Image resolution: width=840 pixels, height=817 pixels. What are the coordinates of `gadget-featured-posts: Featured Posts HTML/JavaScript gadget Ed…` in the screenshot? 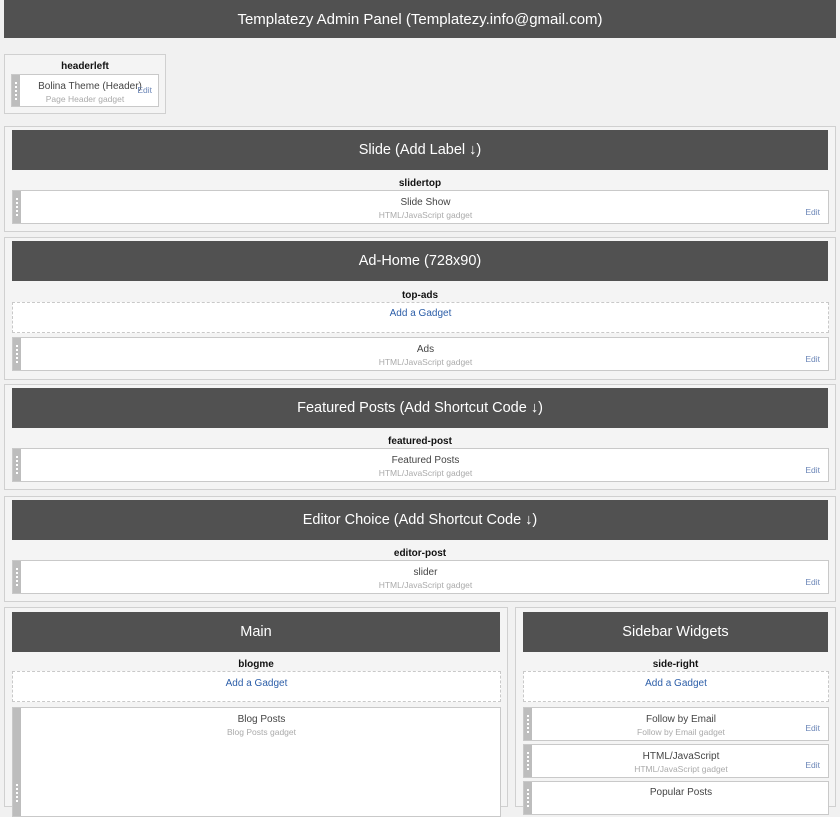 It's located at (420, 465).